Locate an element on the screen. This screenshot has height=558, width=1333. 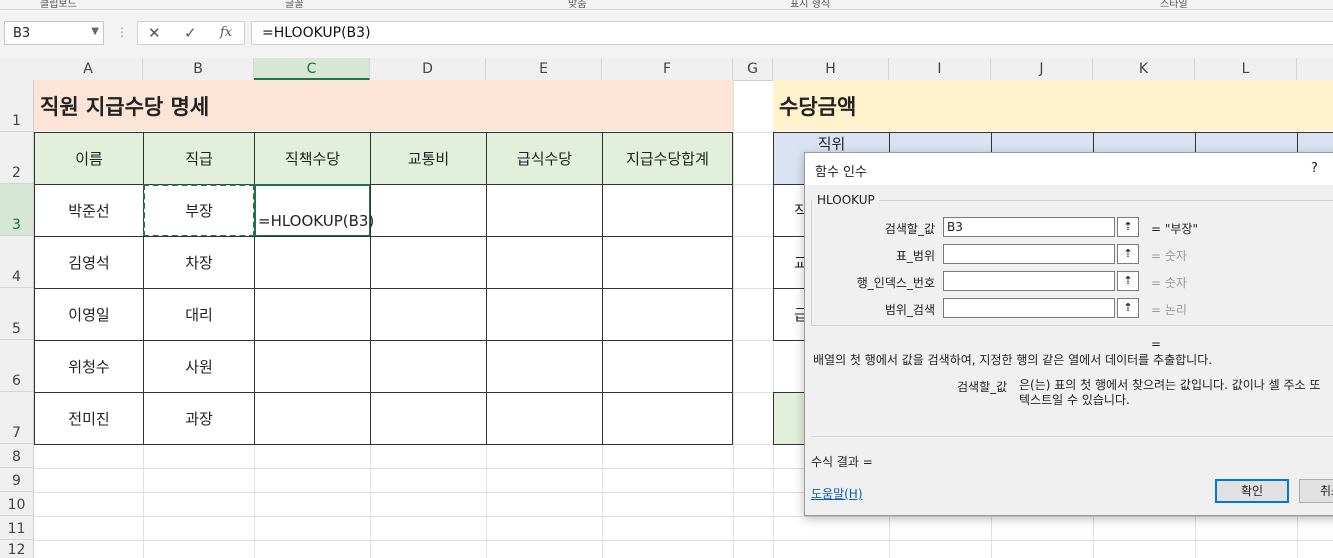
row-header-4: 4 is located at coordinates (17, 262).